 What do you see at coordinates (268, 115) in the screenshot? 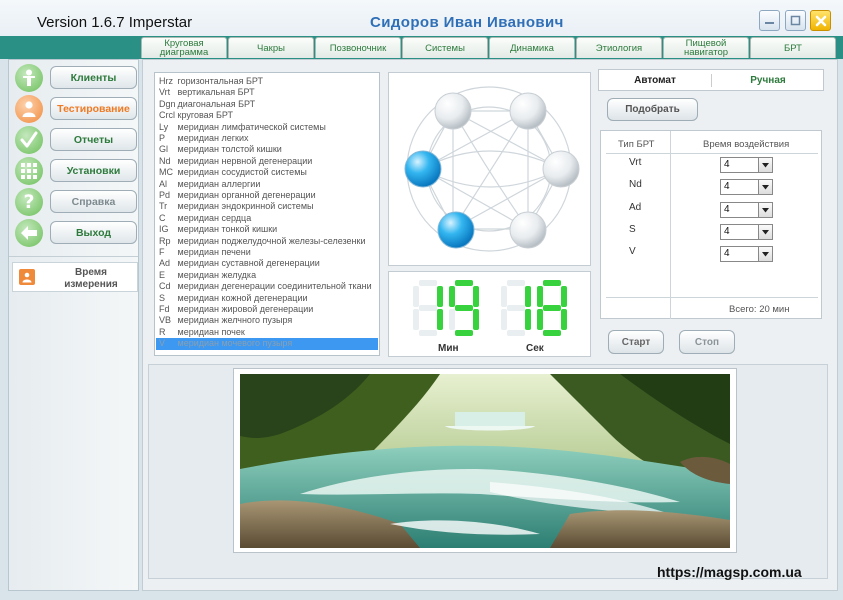
I see `list-item: Crcl круговая БРТ` at bounding box center [268, 115].